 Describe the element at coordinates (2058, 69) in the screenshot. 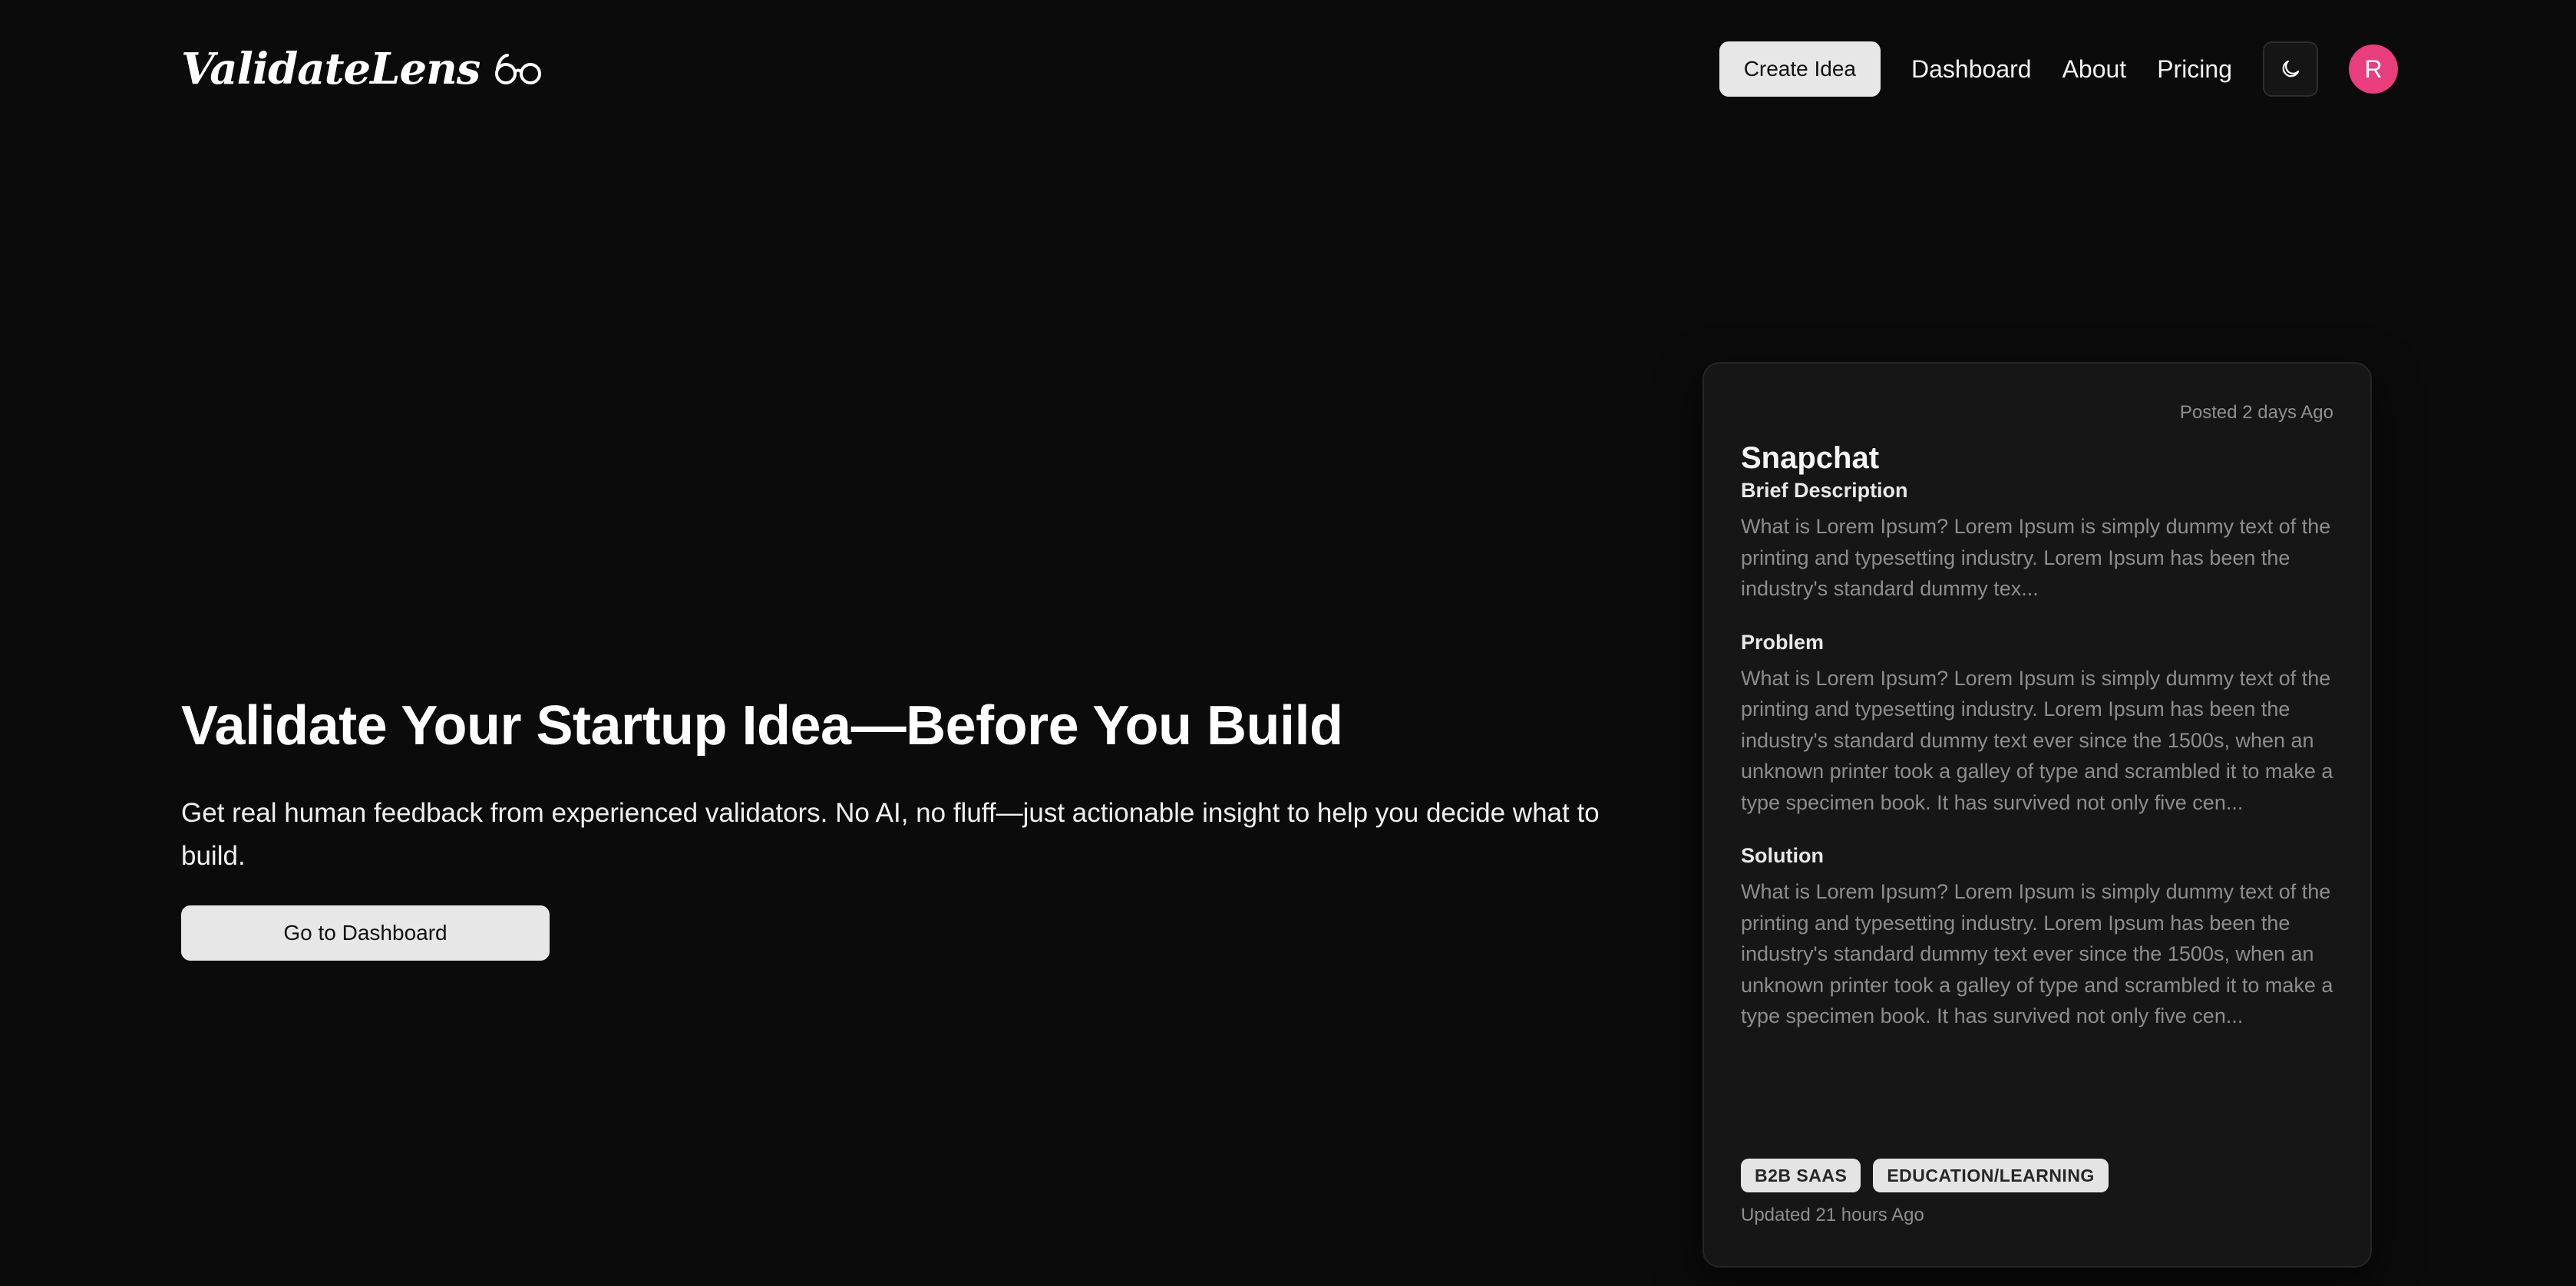

I see `main-nav: Create Idea Dashboard About Pricing R` at that location.